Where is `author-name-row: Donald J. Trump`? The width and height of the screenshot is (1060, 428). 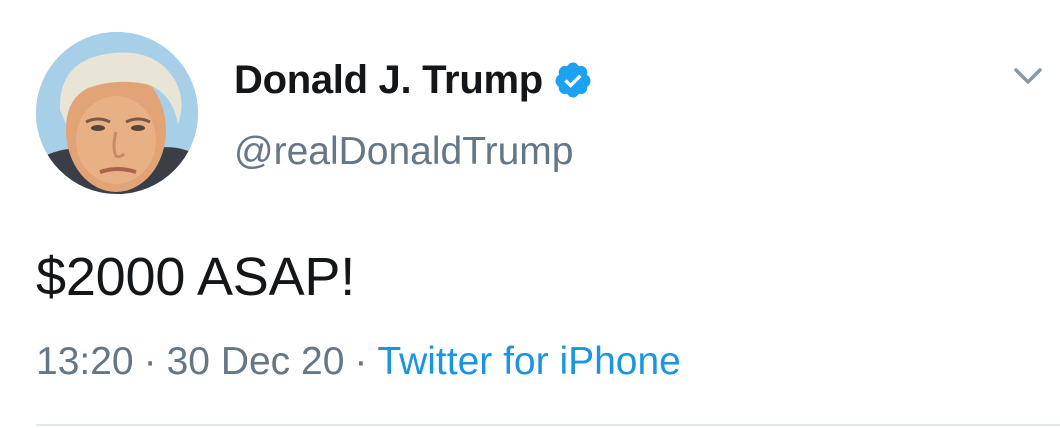 author-name-row: Donald J. Trump is located at coordinates (413, 80).